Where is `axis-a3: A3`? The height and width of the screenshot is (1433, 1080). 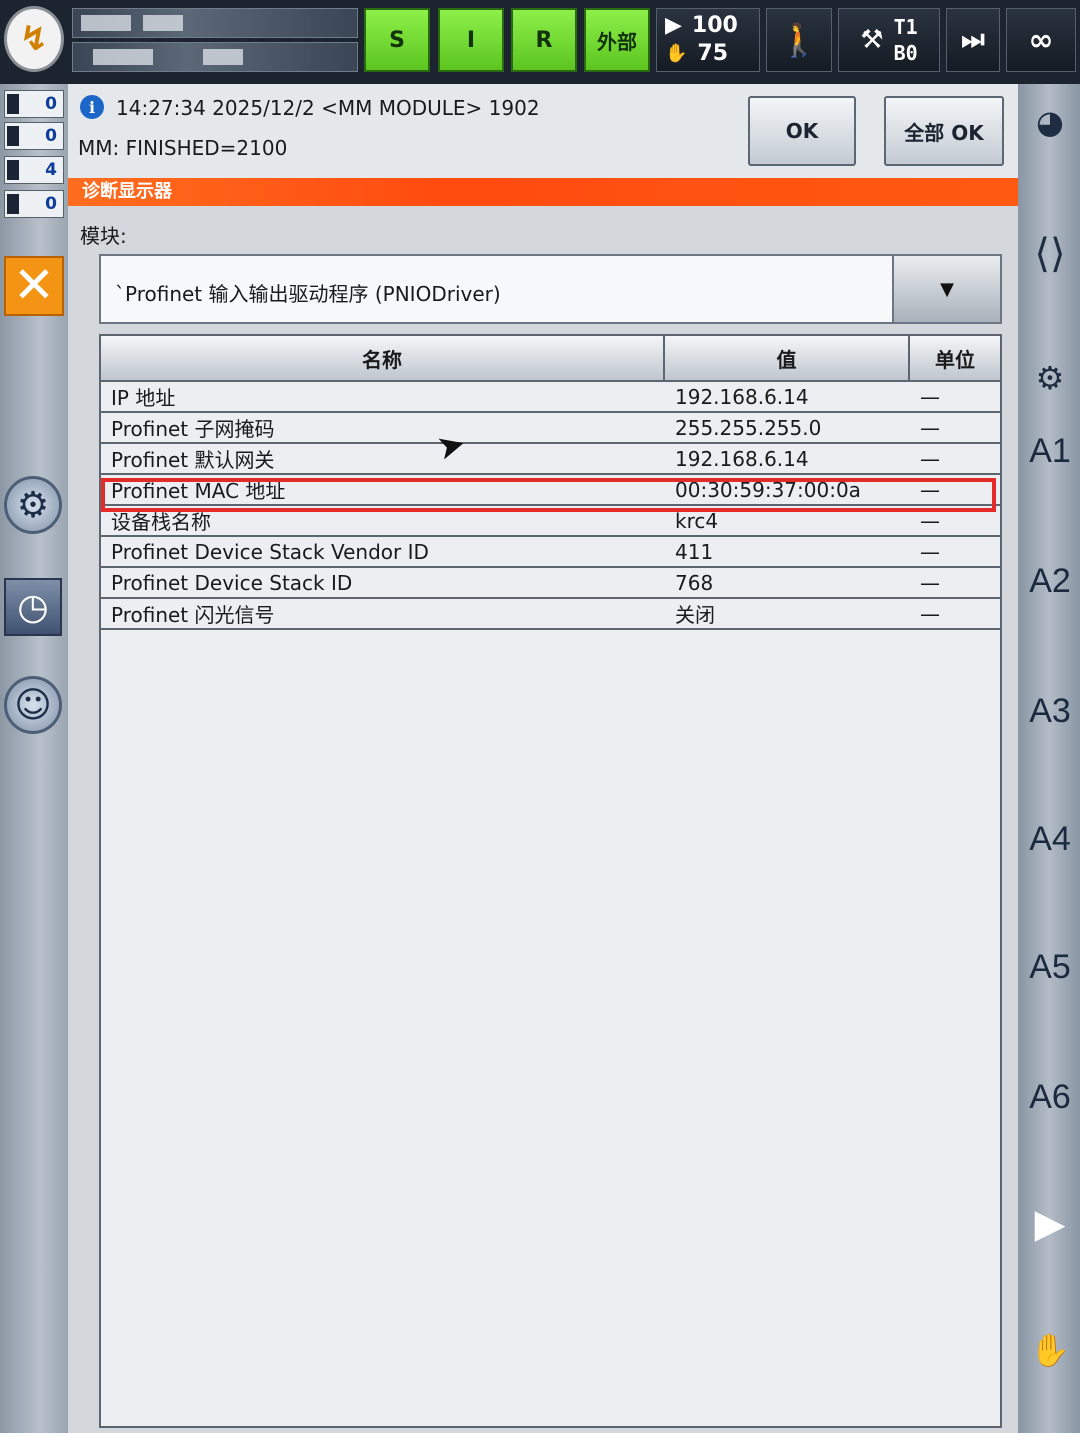
axis-a3: A3 is located at coordinates (1050, 711).